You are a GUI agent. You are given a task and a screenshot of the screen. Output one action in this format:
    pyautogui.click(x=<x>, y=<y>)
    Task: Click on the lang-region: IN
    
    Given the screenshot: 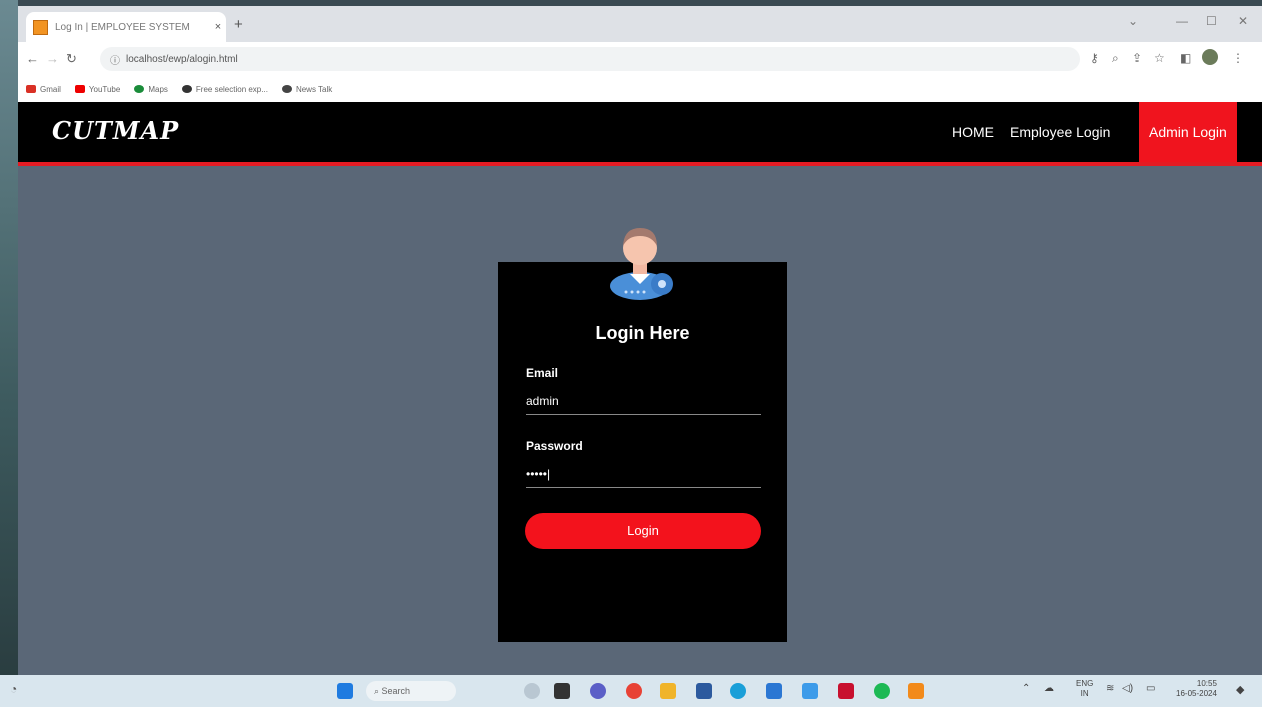 What is the action you would take?
    pyautogui.click(x=1084, y=693)
    